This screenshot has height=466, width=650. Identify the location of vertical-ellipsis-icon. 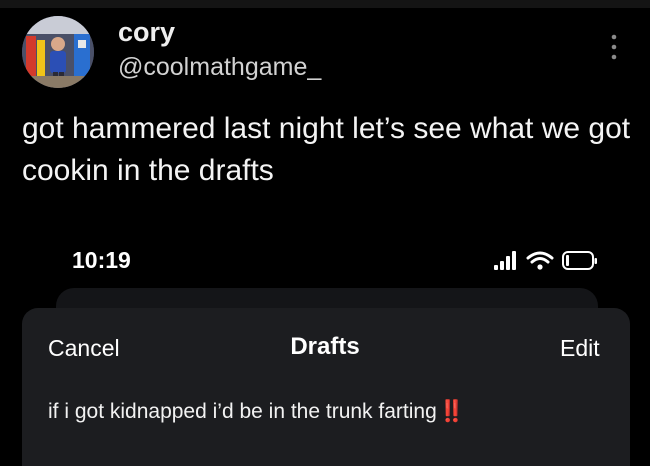
(614, 47).